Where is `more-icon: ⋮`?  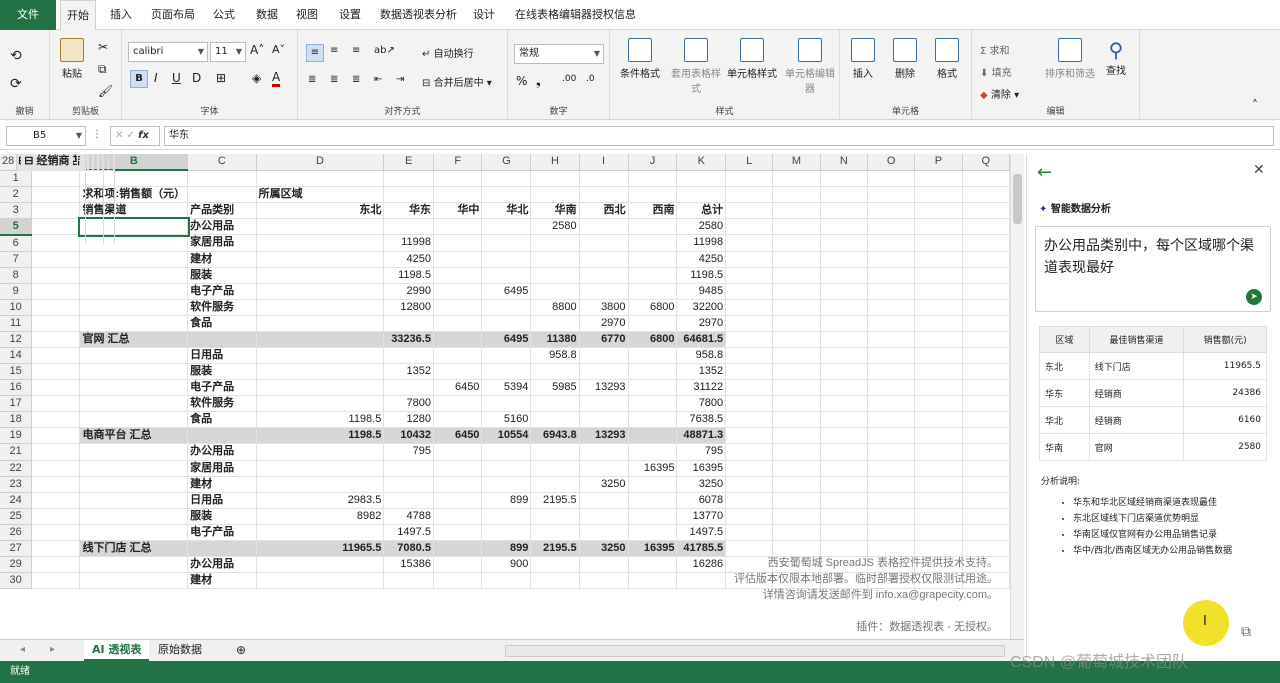
more-icon: ⋮ is located at coordinates (97, 134).